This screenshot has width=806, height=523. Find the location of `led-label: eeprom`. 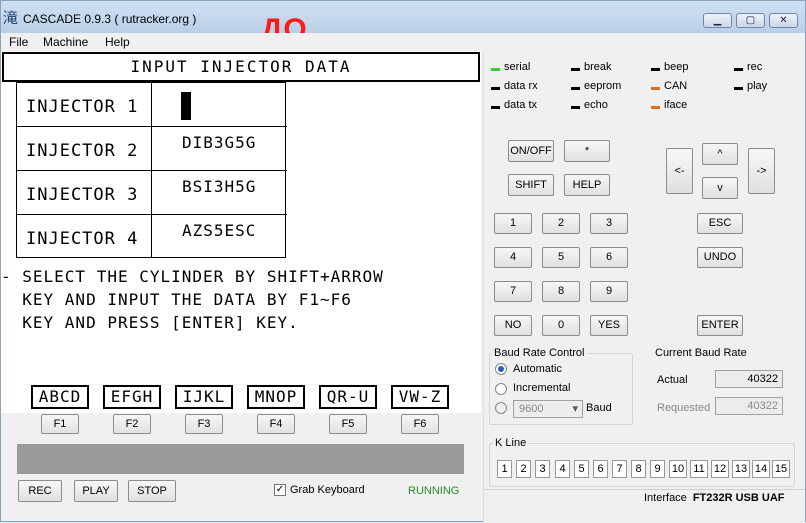

led-label: eeprom is located at coordinates (603, 86).